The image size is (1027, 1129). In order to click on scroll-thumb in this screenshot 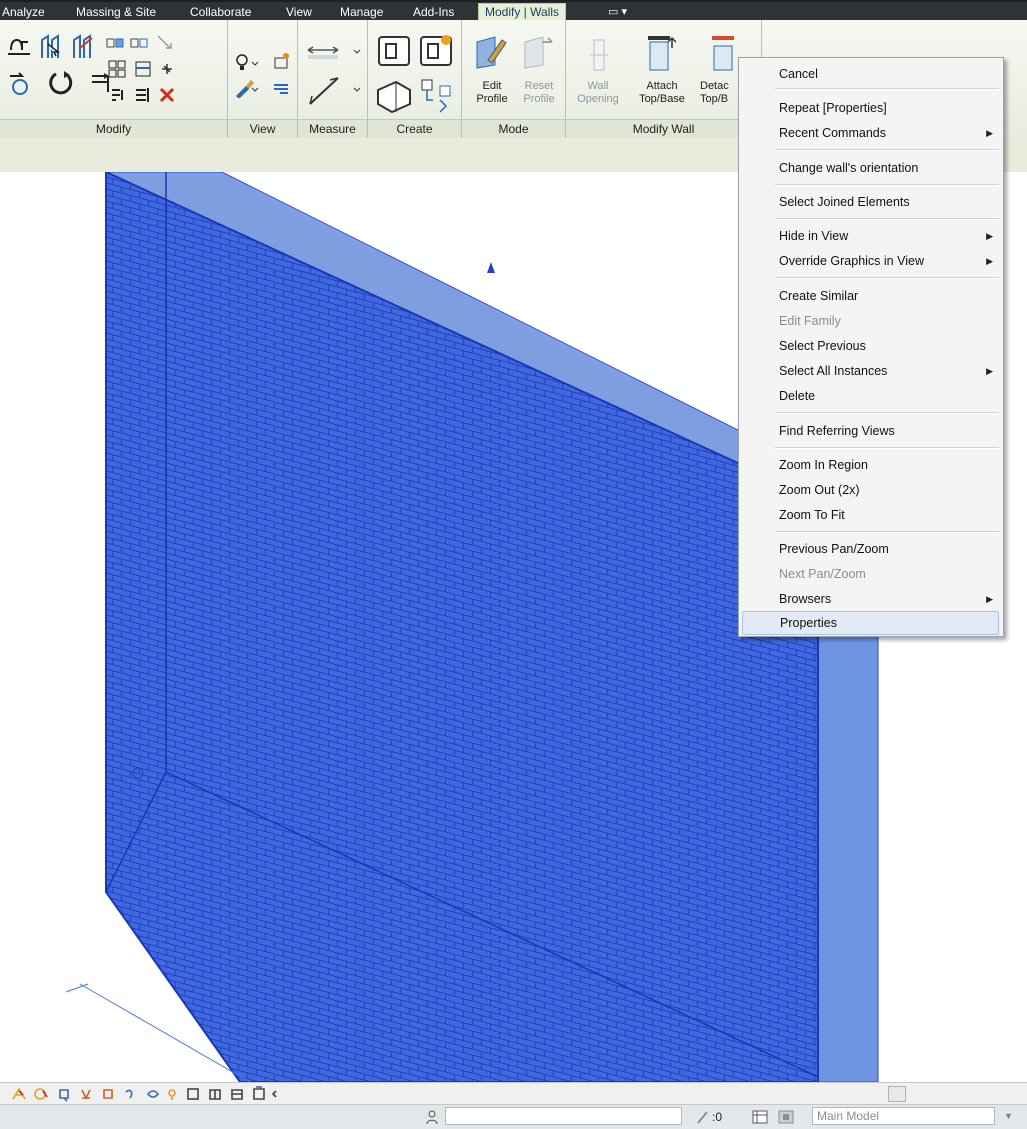, I will do `click(897, 1094)`.